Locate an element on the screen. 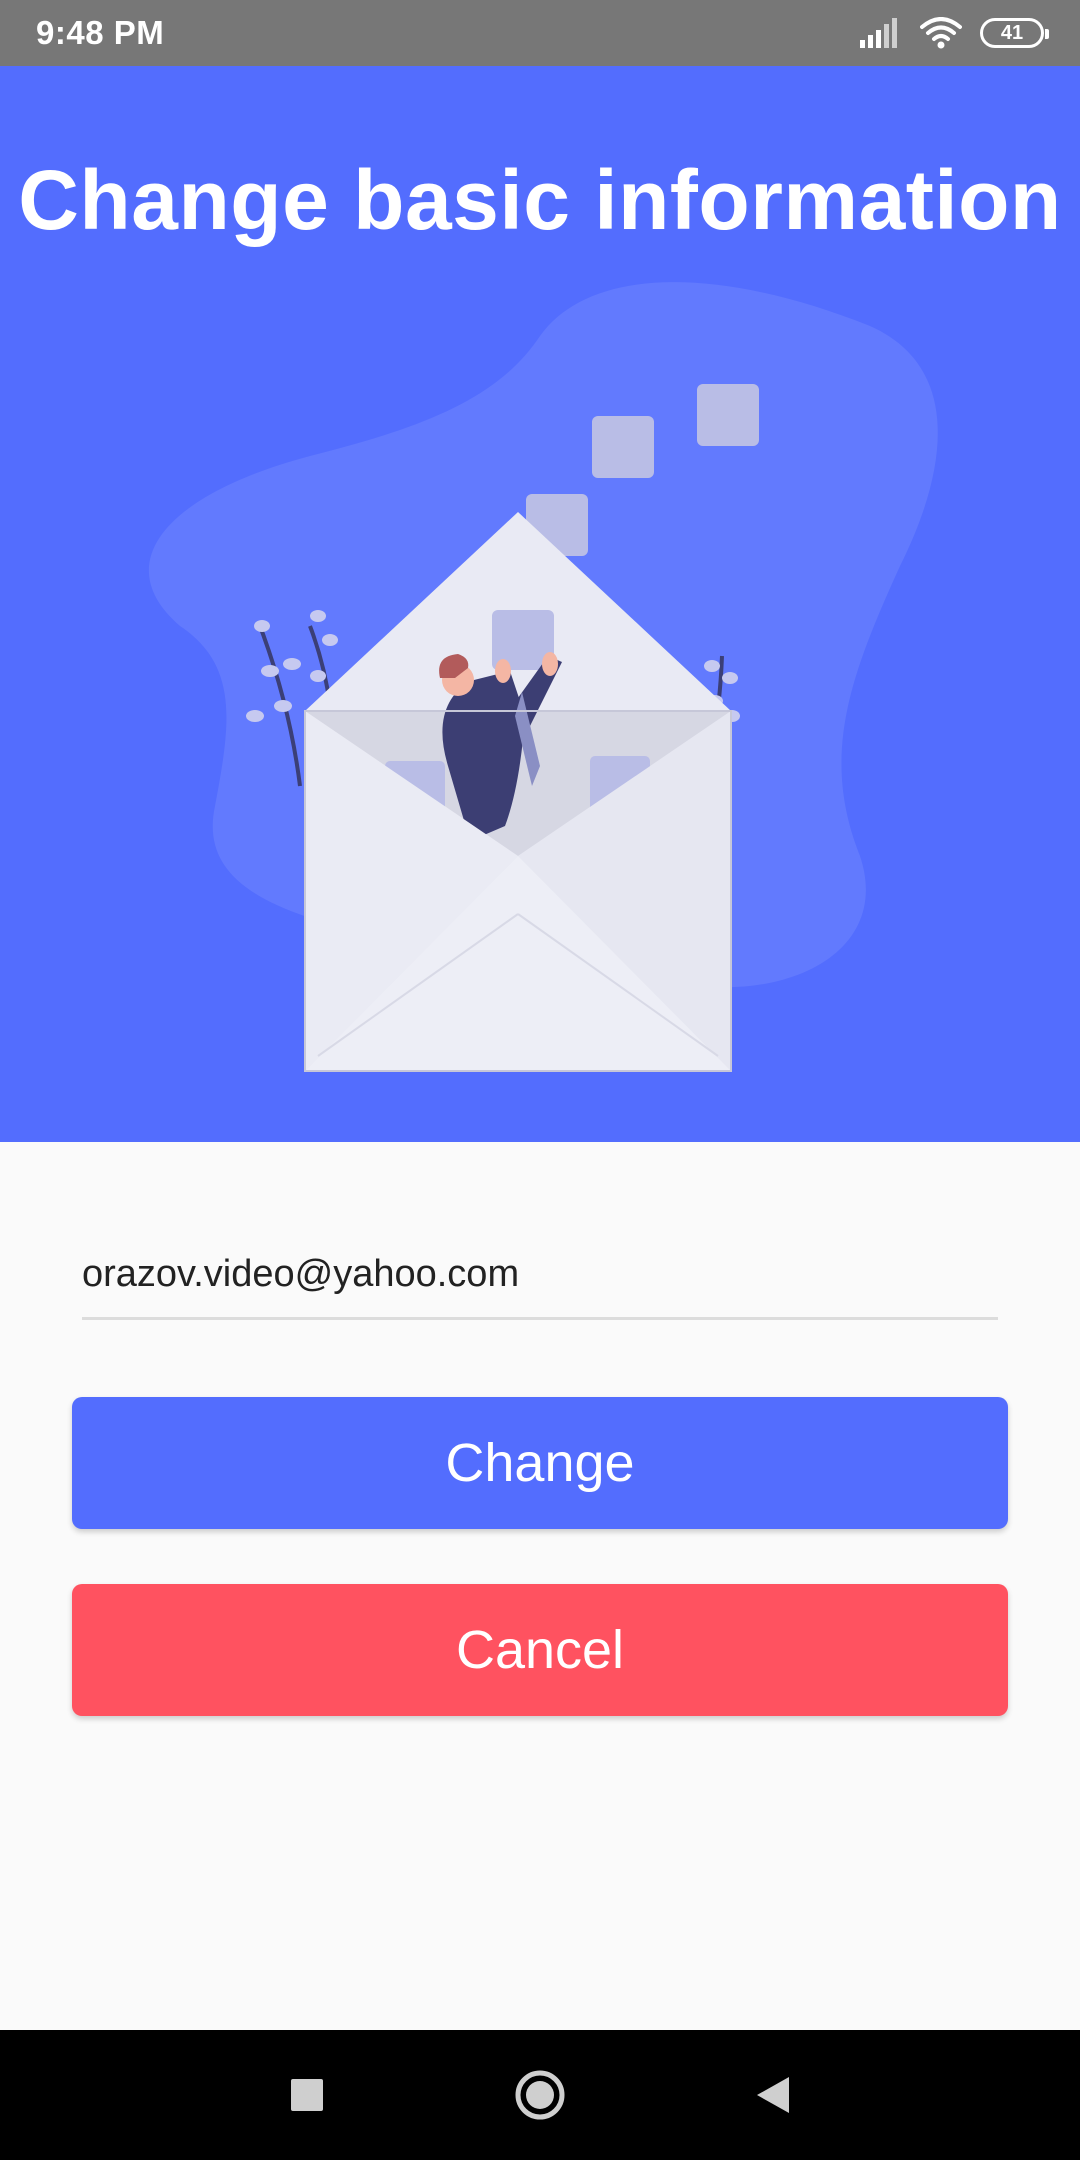 This screenshot has height=2160, width=1080. home-icon is located at coordinates (540, 2095).